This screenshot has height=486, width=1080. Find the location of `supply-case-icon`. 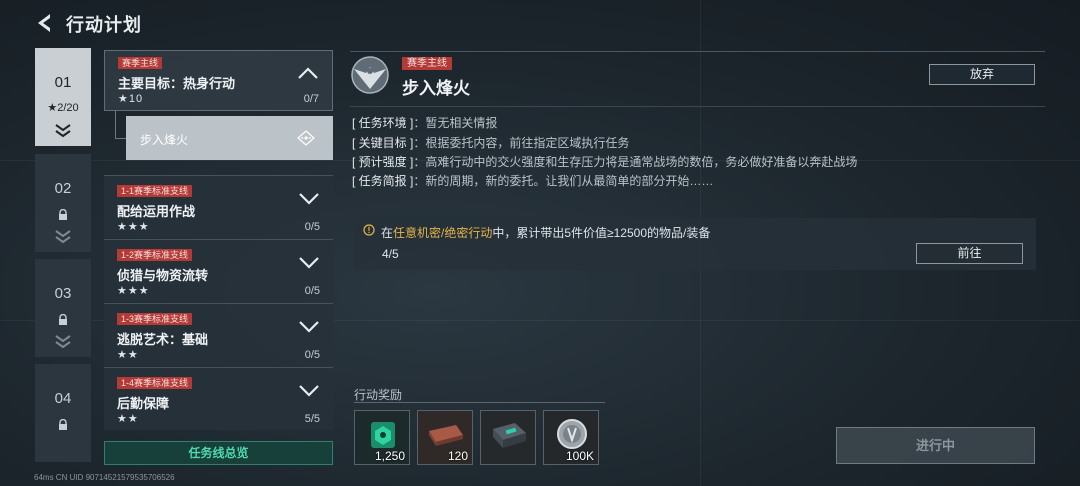

supply-case-icon is located at coordinates (509, 435).